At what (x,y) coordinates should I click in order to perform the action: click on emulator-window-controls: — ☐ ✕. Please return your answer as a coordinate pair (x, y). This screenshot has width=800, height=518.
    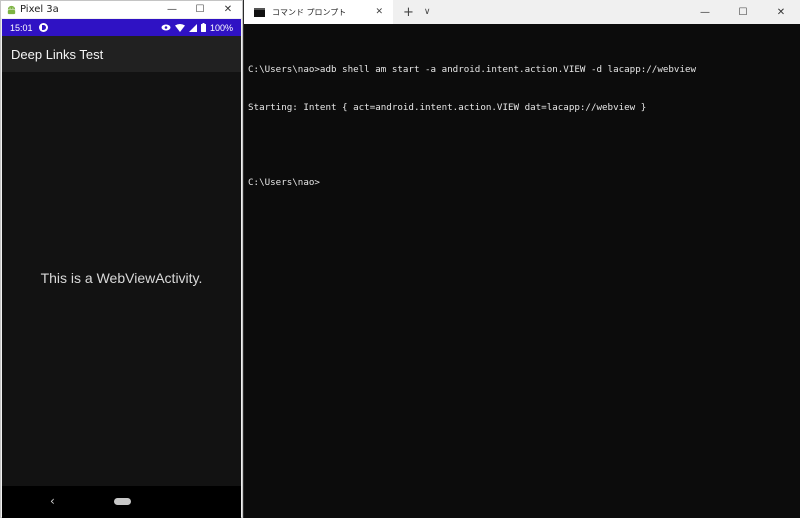
    Looking at the image, I should click on (200, 9).